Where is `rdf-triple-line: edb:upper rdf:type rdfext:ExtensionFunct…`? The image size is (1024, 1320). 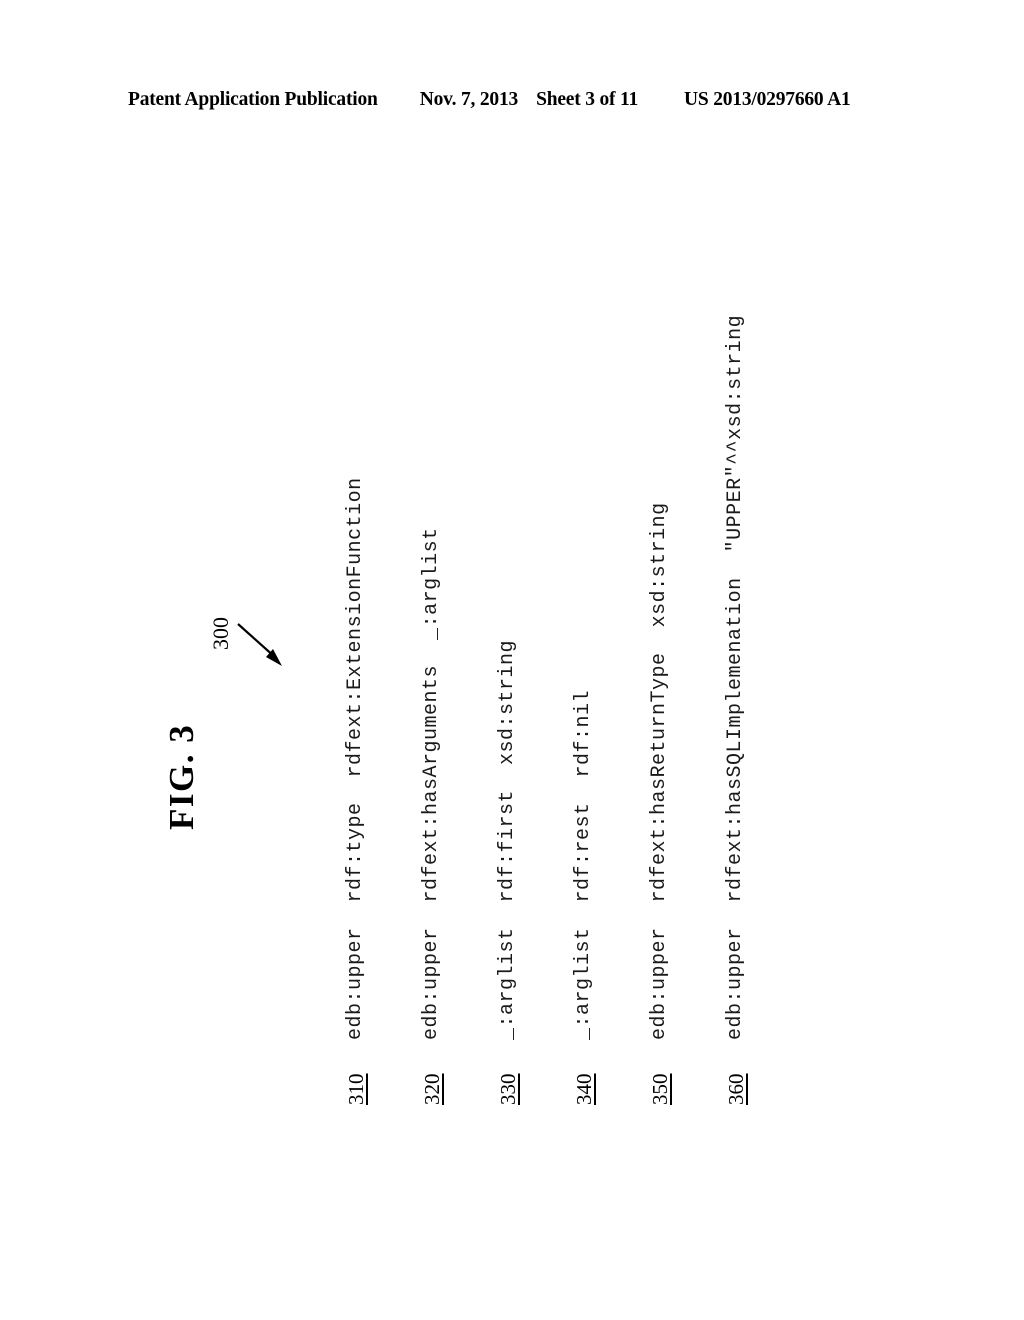 rdf-triple-line: edb:upper rdf:type rdfext:ExtensionFunct… is located at coordinates (355, 758).